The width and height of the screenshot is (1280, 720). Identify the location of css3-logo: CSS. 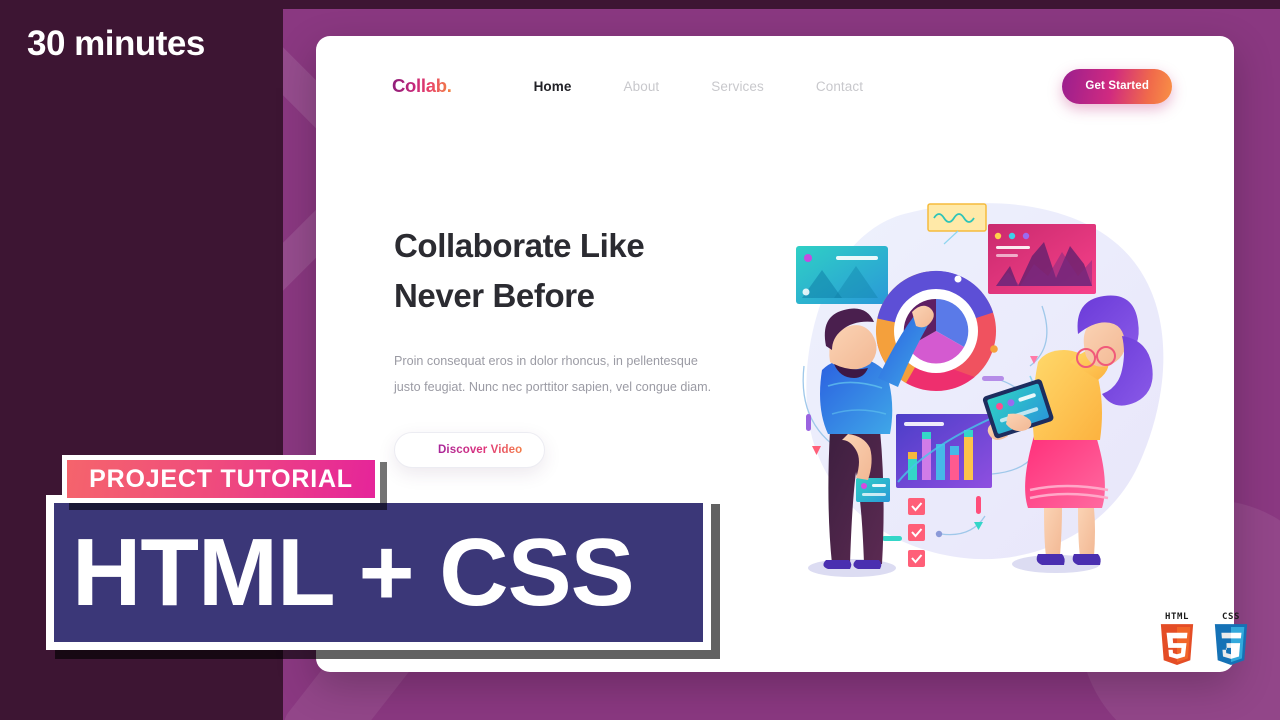
(1231, 640).